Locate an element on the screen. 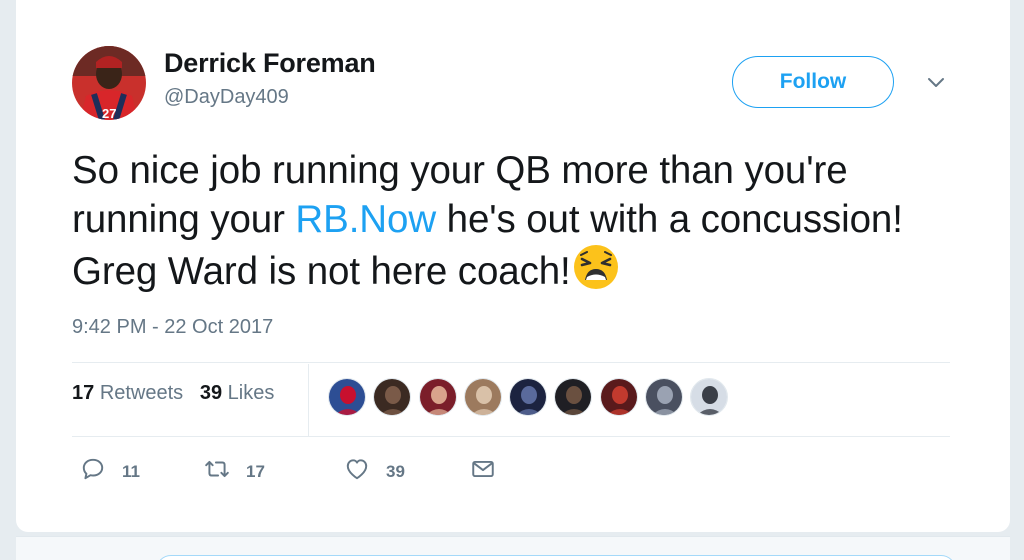 The height and width of the screenshot is (560, 1024). tweet-link: RB.Now is located at coordinates (365, 219).